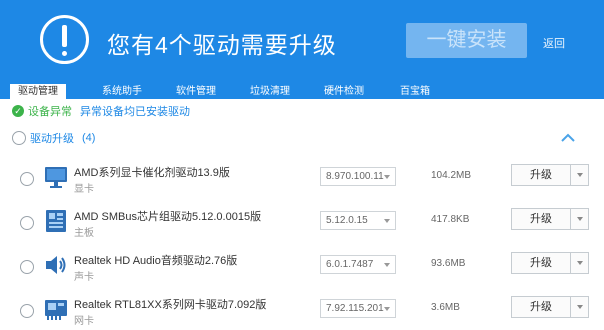 This screenshot has width=604, height=330. Describe the element at coordinates (358, 308) in the screenshot. I see `version-select: 7.92.115.201` at that location.